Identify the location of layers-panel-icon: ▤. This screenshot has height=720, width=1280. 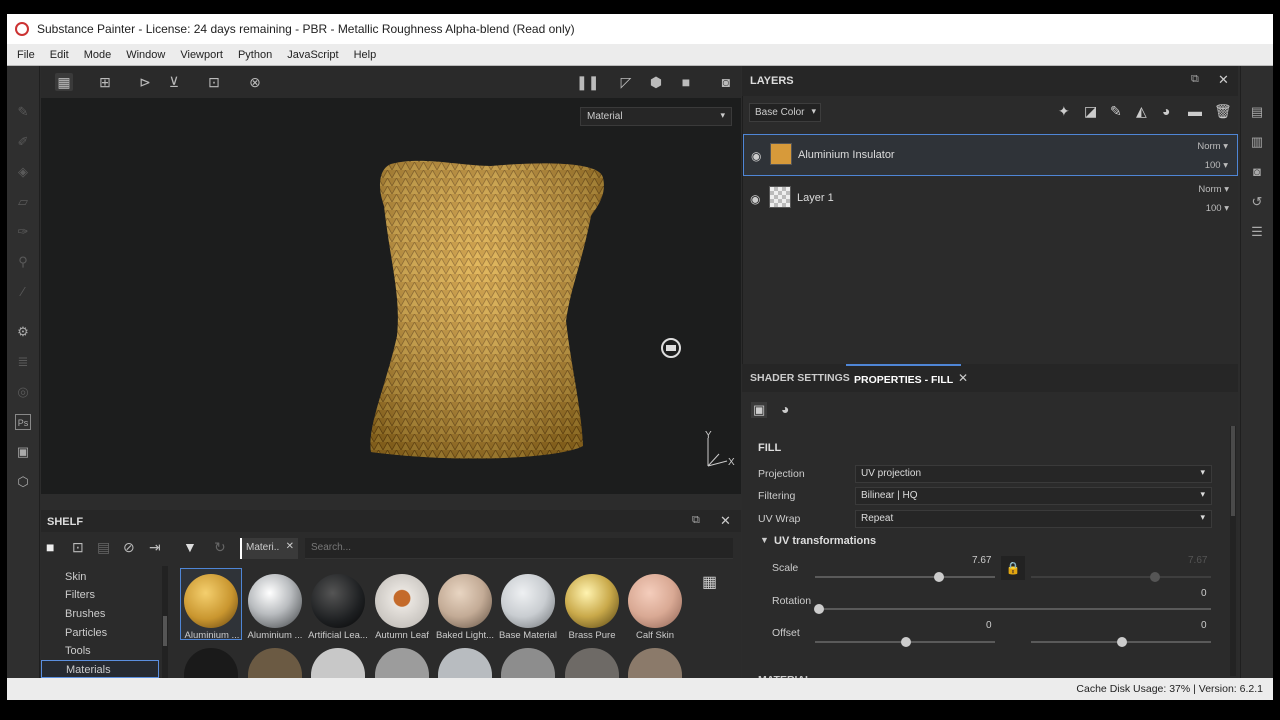
(1257, 112).